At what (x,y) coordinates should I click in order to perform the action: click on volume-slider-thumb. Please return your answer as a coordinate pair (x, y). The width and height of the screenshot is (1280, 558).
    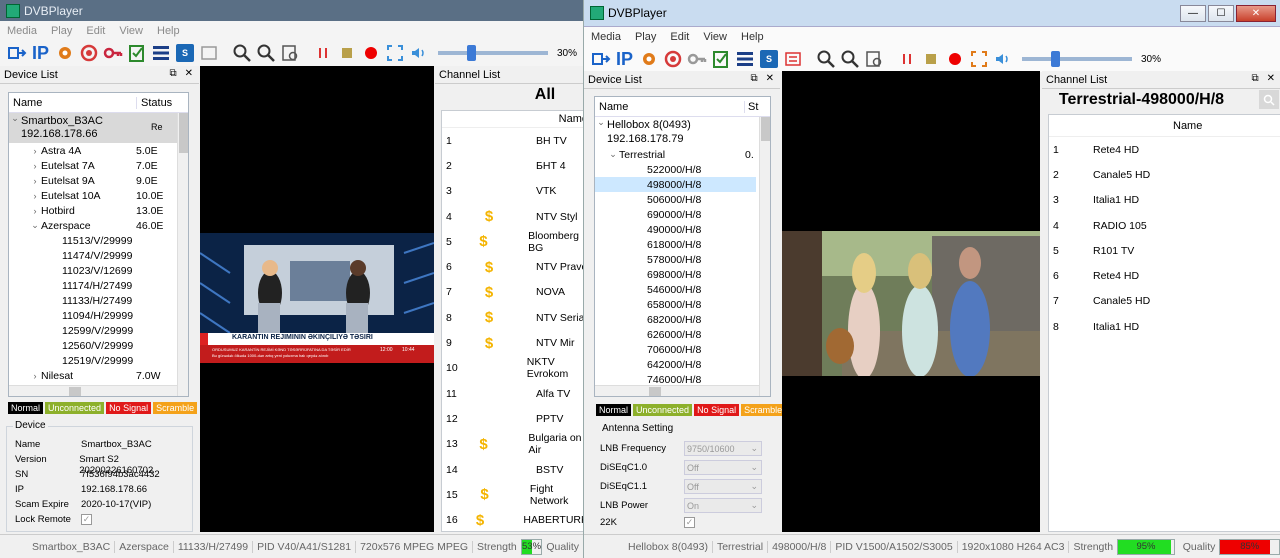
    Looking at the image, I should click on (471, 53).